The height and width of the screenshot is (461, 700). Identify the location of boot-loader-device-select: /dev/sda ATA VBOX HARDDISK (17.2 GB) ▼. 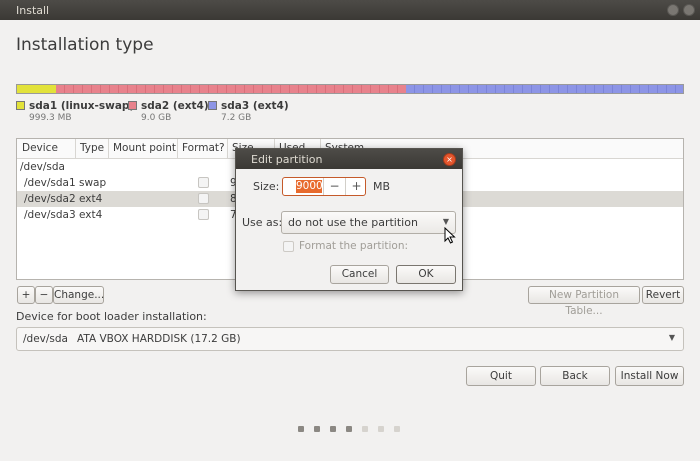
(350, 339).